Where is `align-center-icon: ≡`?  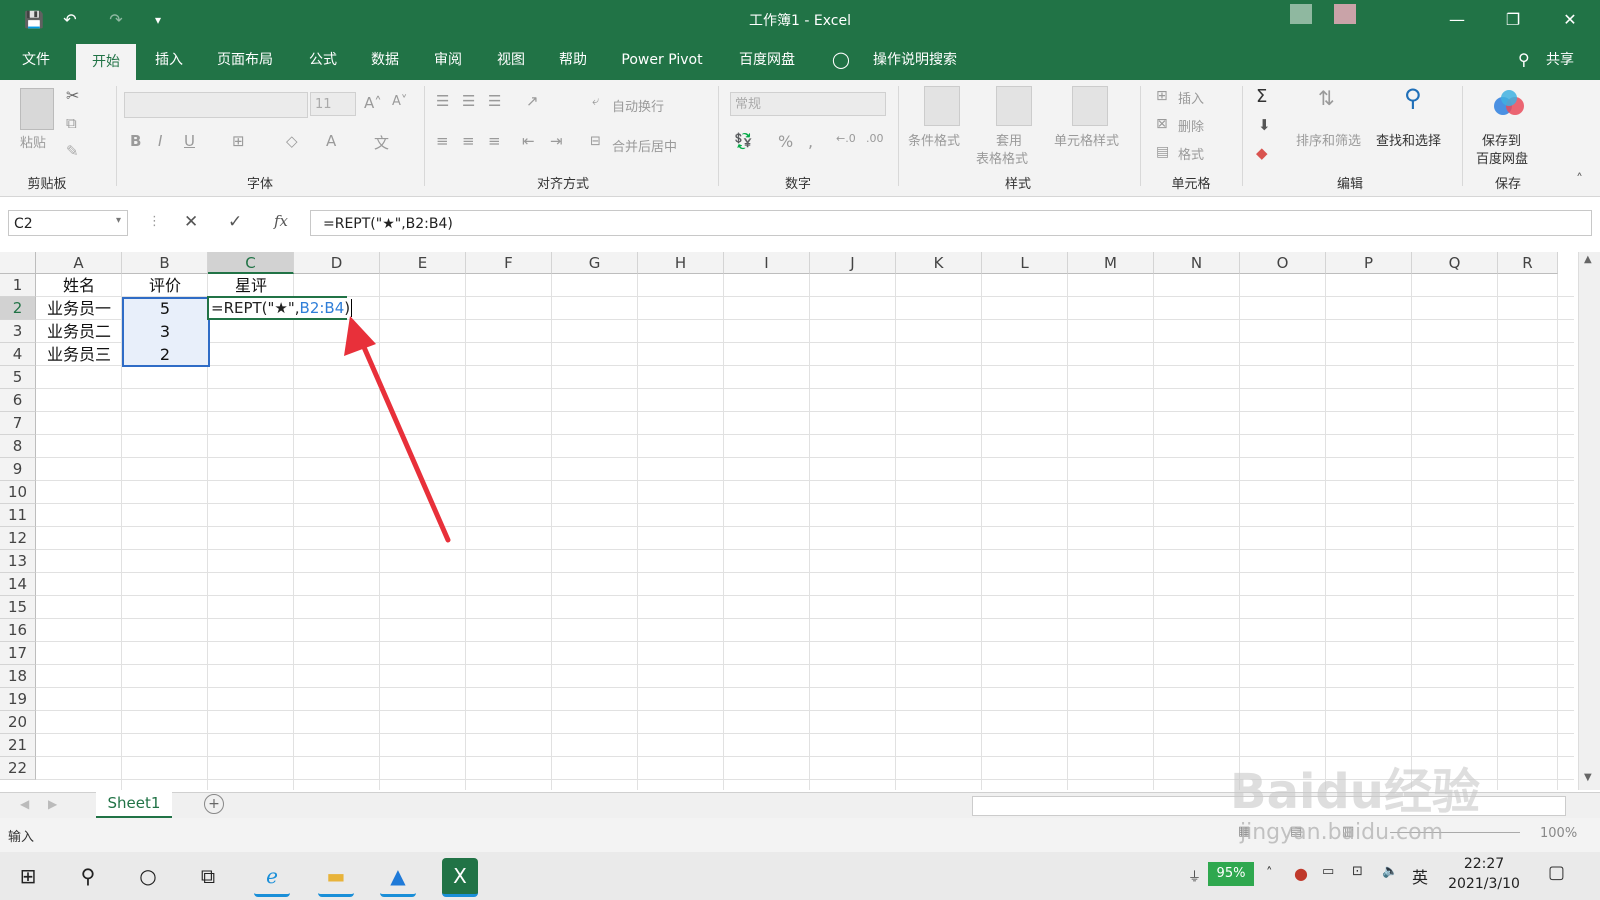 align-center-icon: ≡ is located at coordinates (468, 141).